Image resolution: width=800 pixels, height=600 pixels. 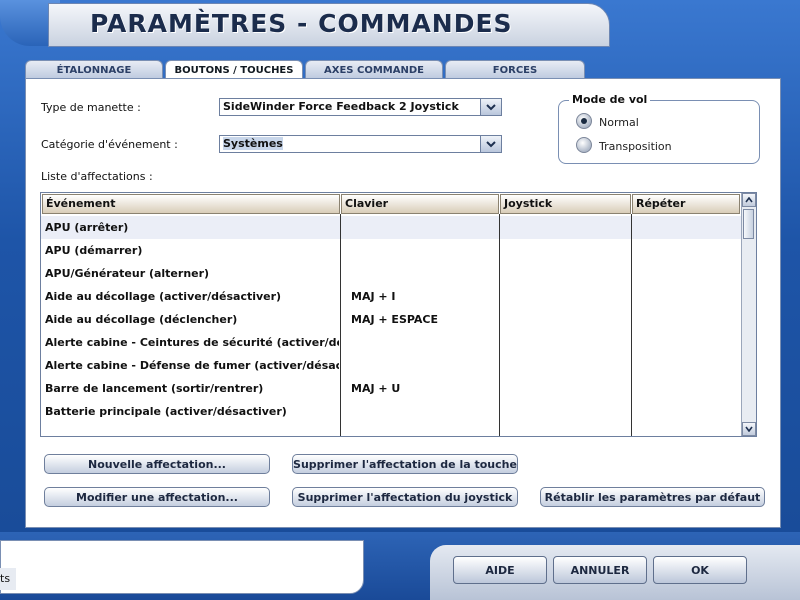 What do you see at coordinates (405, 464) in the screenshot?
I see `delete-key-assignment-button: Supprimer l'affectation de la touche` at bounding box center [405, 464].